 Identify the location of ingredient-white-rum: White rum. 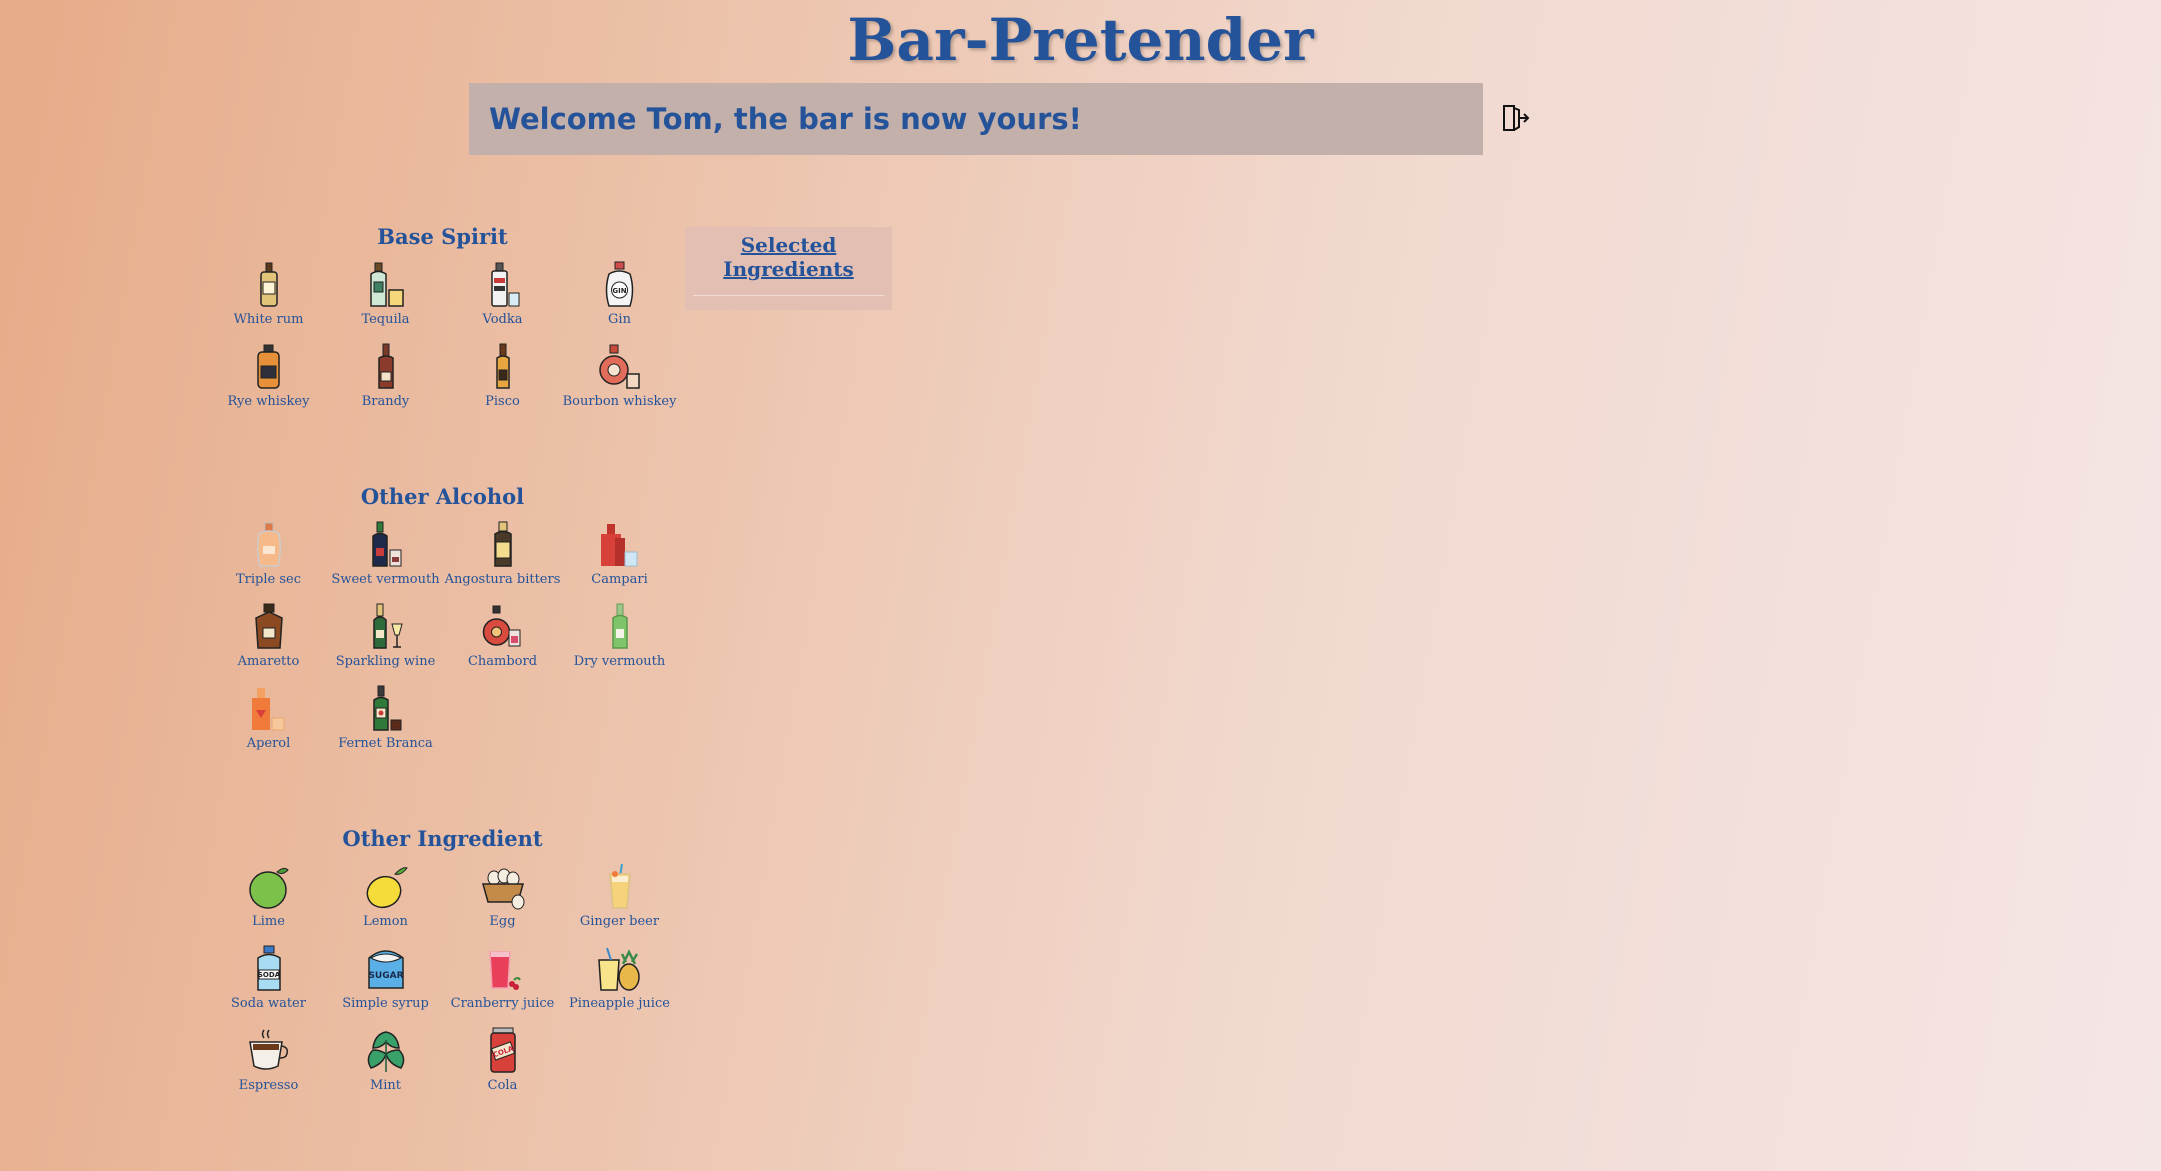
(268, 301).